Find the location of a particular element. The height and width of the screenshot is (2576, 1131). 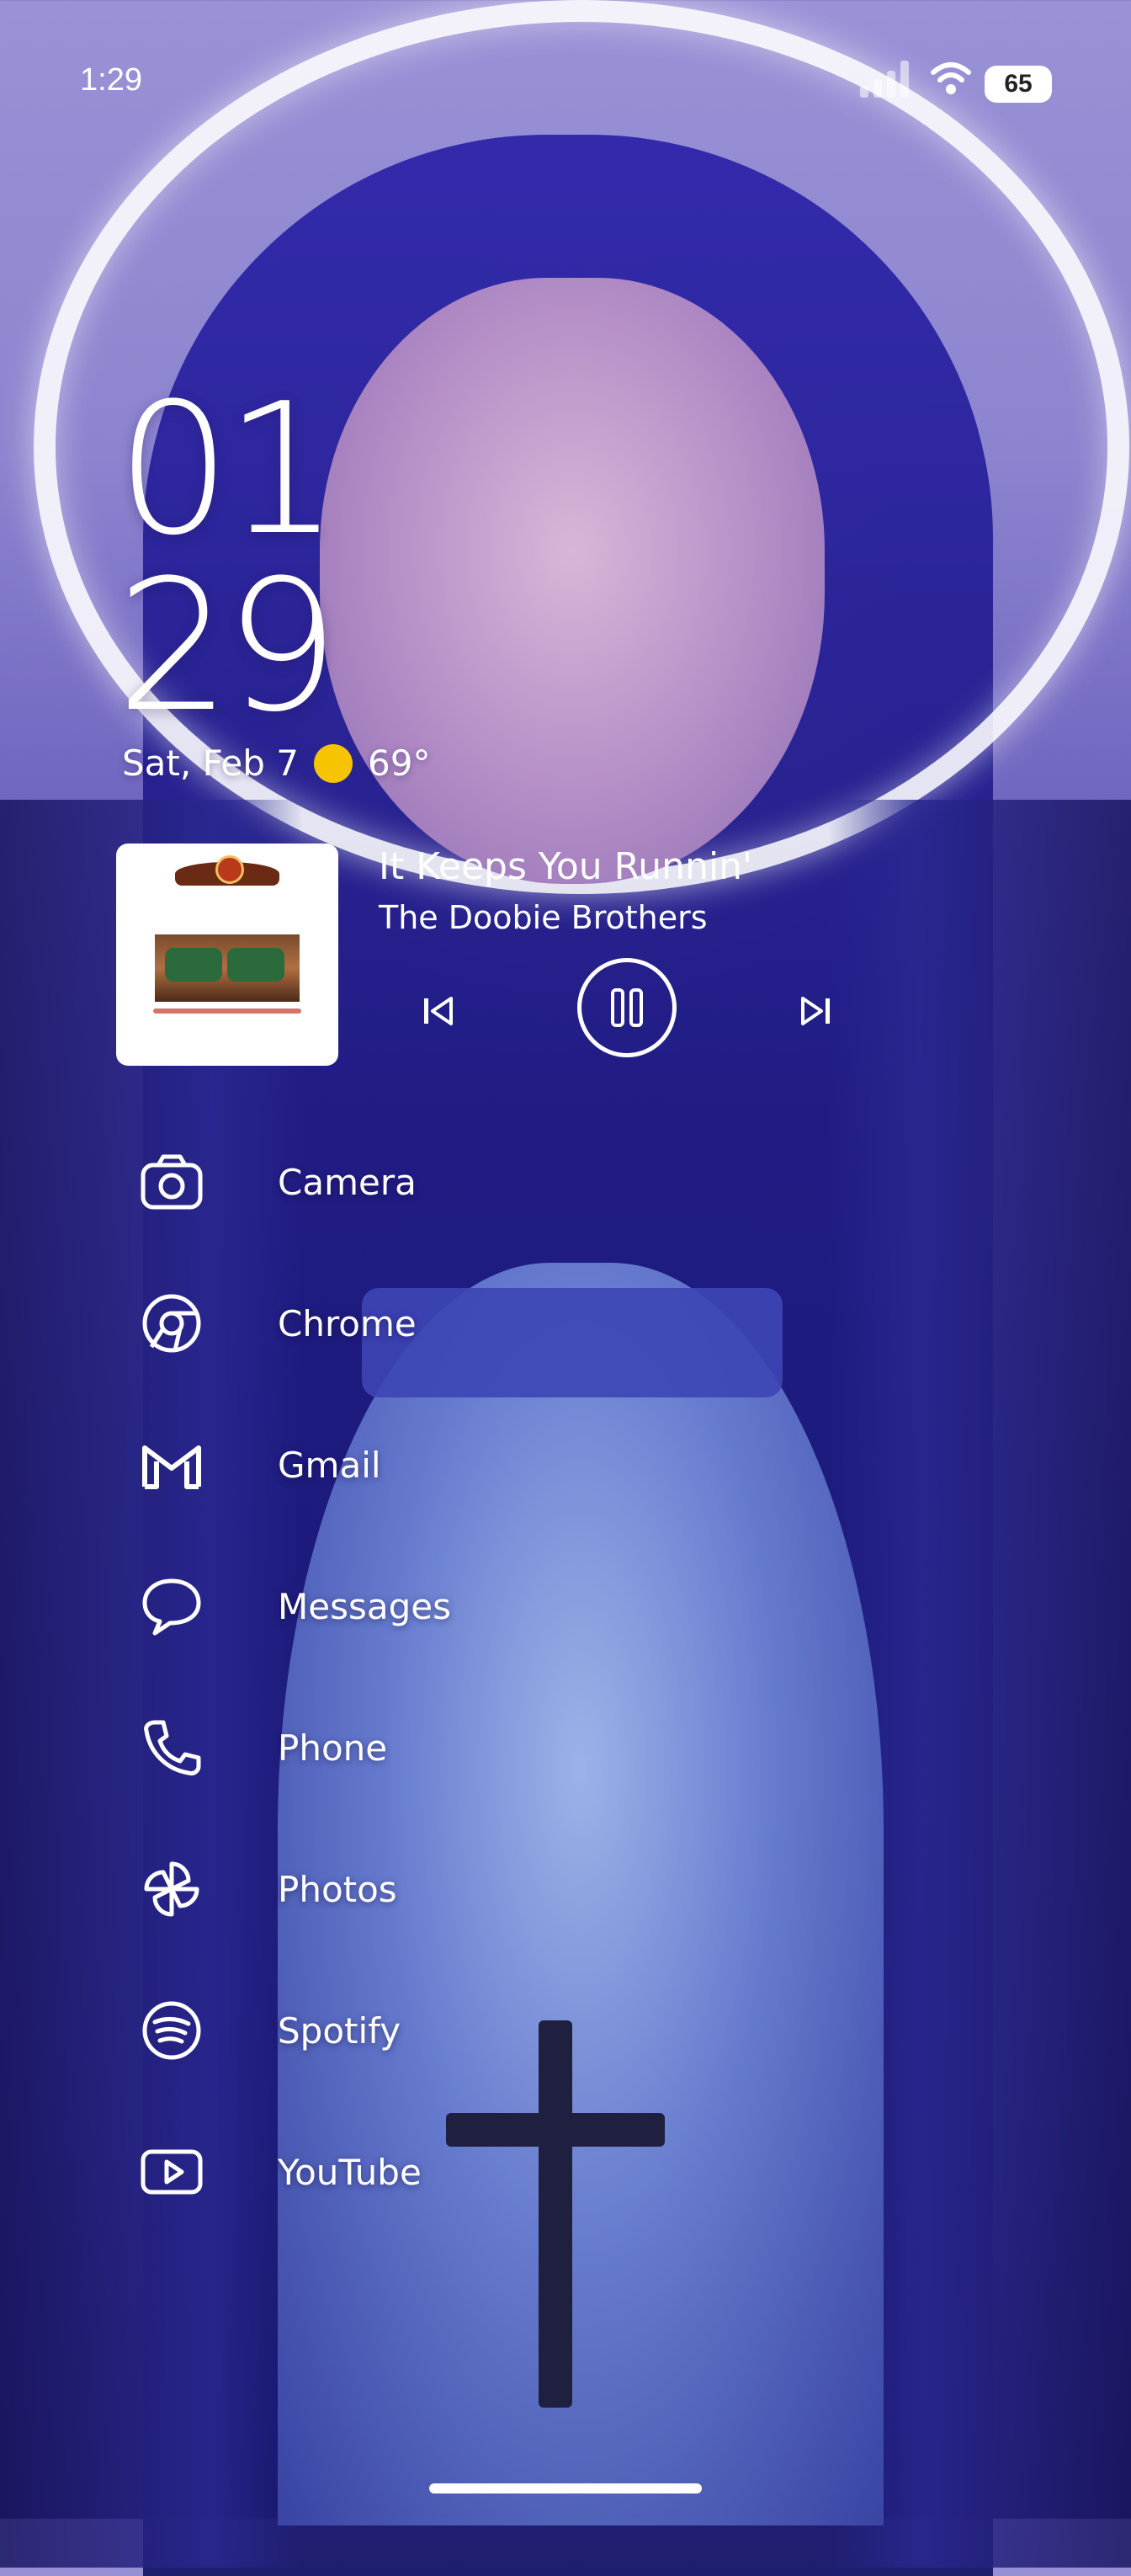

app-chrome: Chrome is located at coordinates (429, 1324).